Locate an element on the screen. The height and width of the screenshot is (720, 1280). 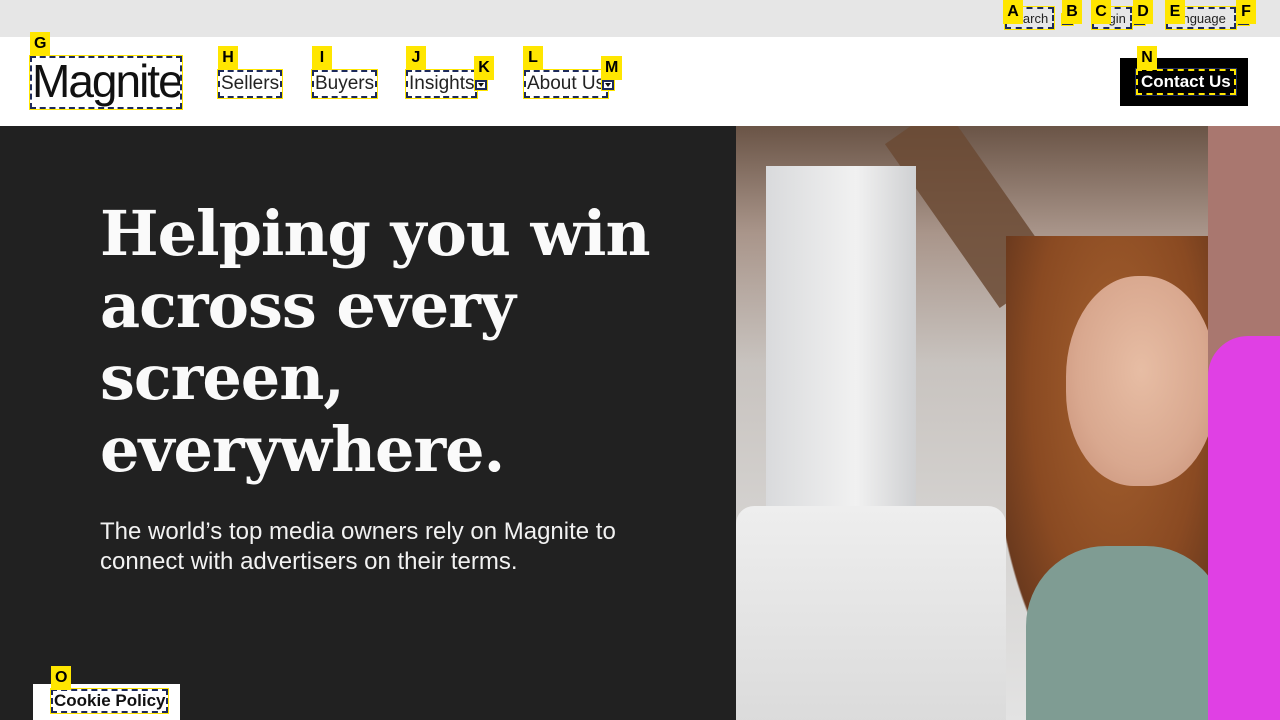
marker-g: G is located at coordinates (40, 44).